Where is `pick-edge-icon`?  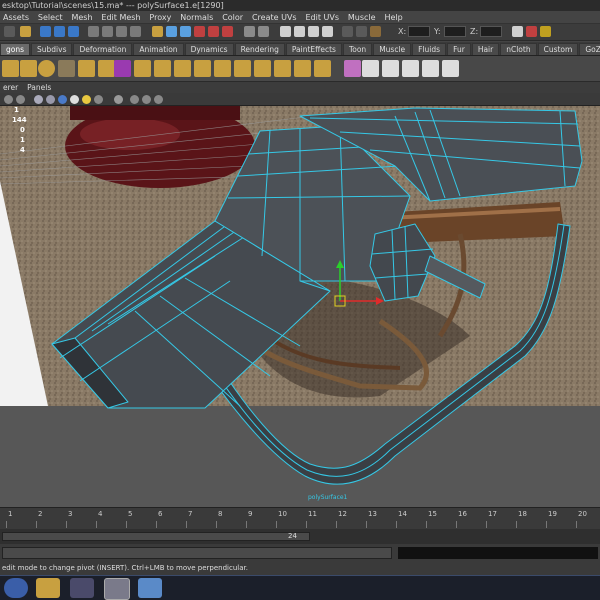
pick-edge-icon is located at coordinates (121, 31).